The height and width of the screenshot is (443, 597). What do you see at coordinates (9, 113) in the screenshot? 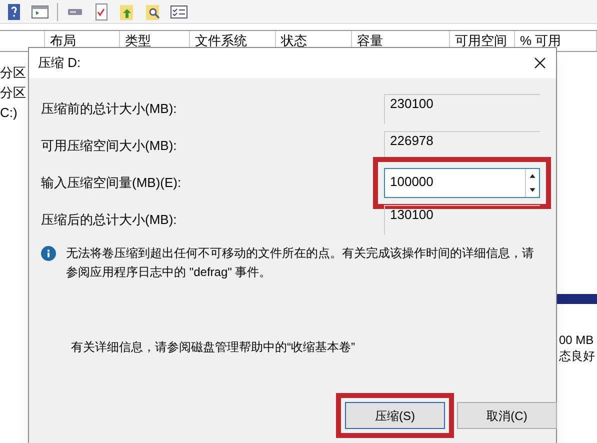
I see `volume-label: C:)` at bounding box center [9, 113].